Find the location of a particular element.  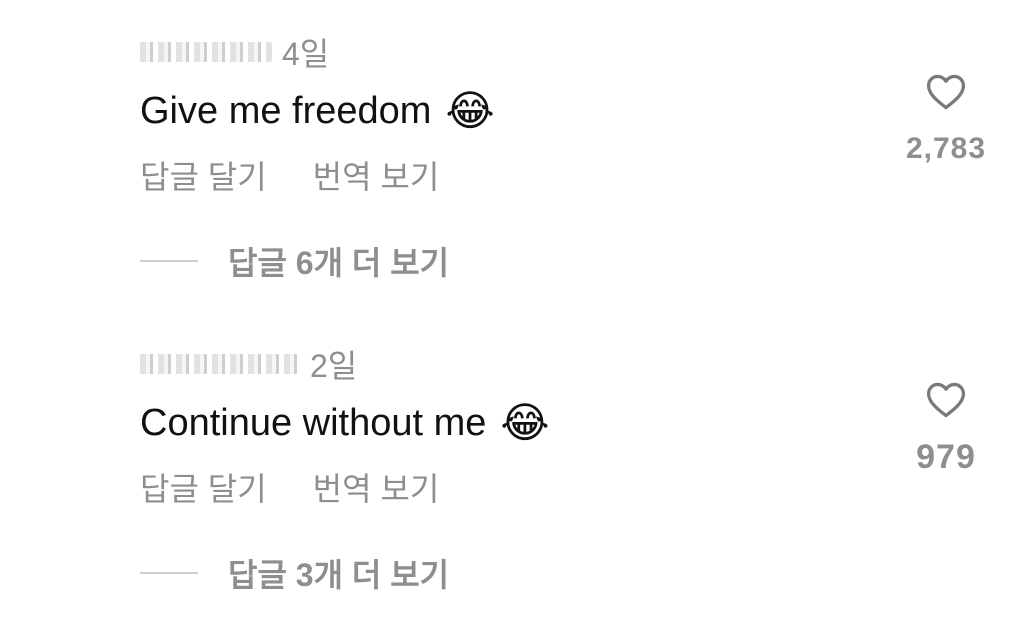

comment-like: 979 is located at coordinates (946, 427).